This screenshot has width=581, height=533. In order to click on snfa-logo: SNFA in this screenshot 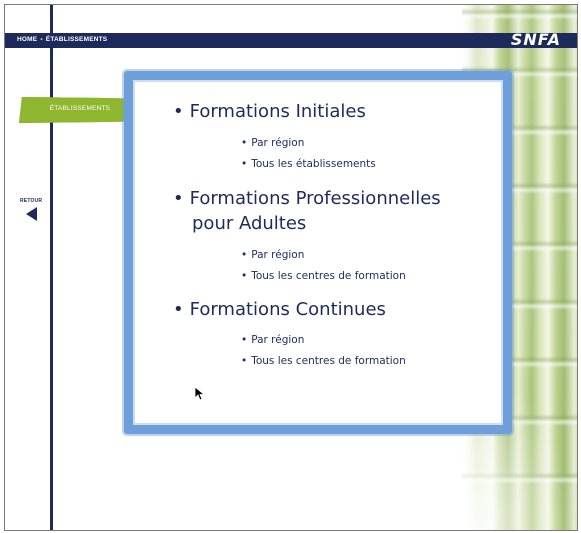, I will do `click(536, 39)`.